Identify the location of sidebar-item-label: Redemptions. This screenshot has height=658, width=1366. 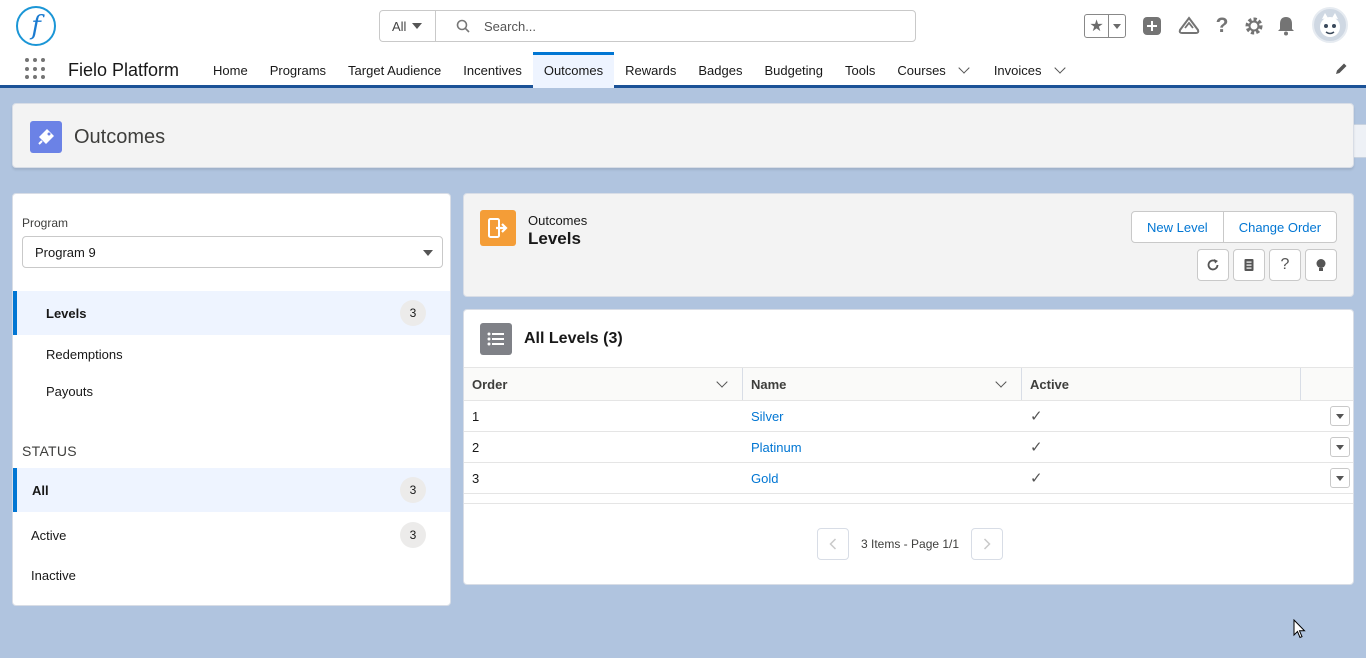
(84, 354).